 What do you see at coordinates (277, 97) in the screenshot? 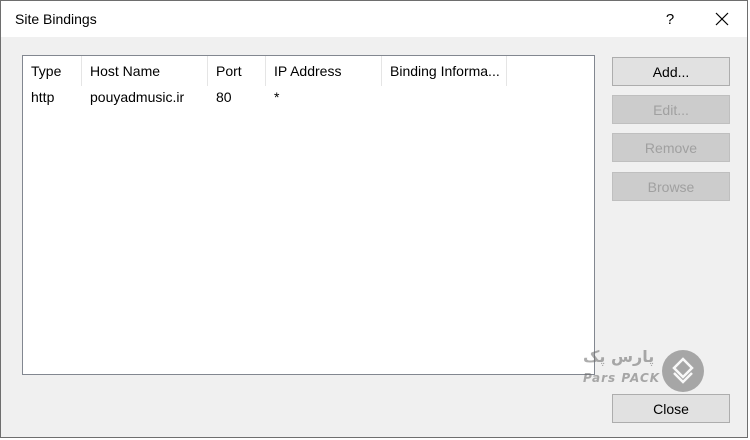
I see `cell-ip-address: *` at bounding box center [277, 97].